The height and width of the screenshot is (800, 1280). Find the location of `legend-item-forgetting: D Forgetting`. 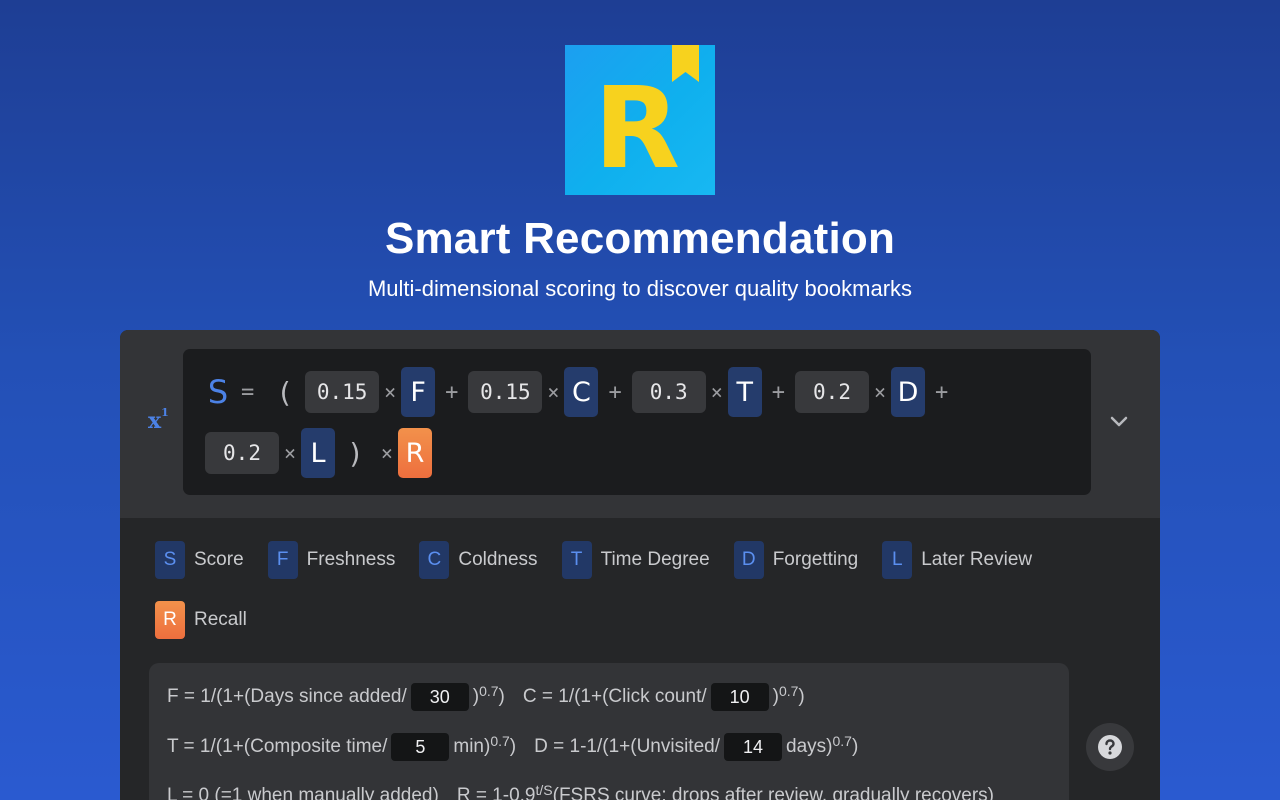

legend-item-forgetting: D Forgetting is located at coordinates (796, 560).